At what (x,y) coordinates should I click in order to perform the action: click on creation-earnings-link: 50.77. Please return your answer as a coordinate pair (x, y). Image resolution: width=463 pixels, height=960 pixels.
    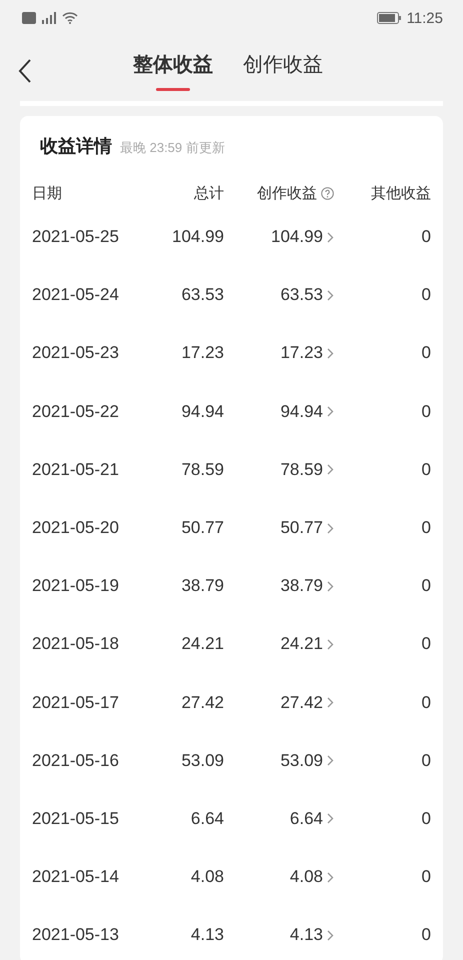
    Looking at the image, I should click on (279, 528).